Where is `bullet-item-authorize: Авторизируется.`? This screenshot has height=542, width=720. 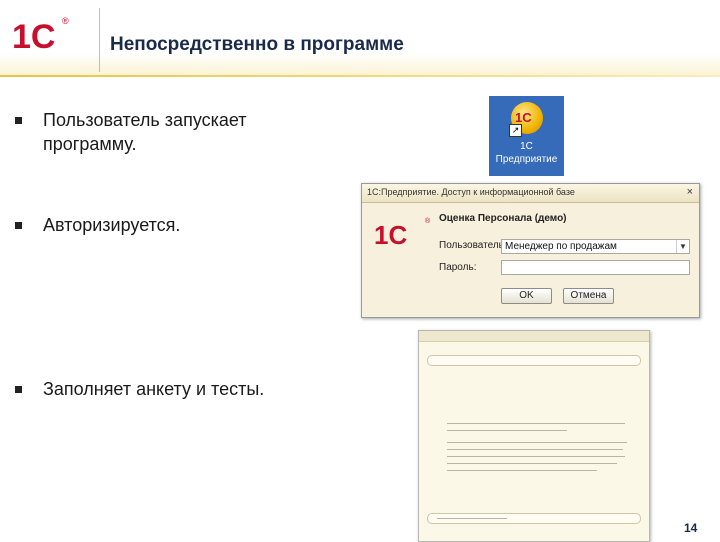
bullet-item-authorize: Авторизируется. is located at coordinates (112, 225).